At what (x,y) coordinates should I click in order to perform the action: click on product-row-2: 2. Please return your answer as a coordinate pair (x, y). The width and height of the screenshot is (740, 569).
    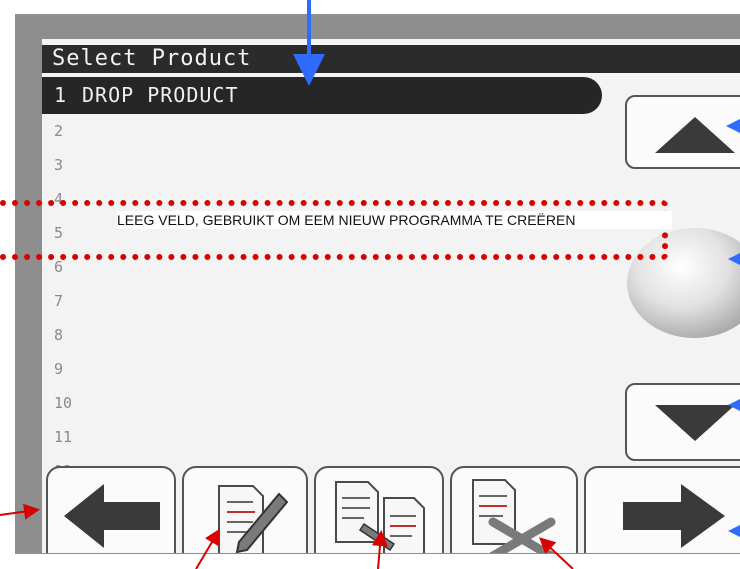
    Looking at the image, I should click on (332, 131).